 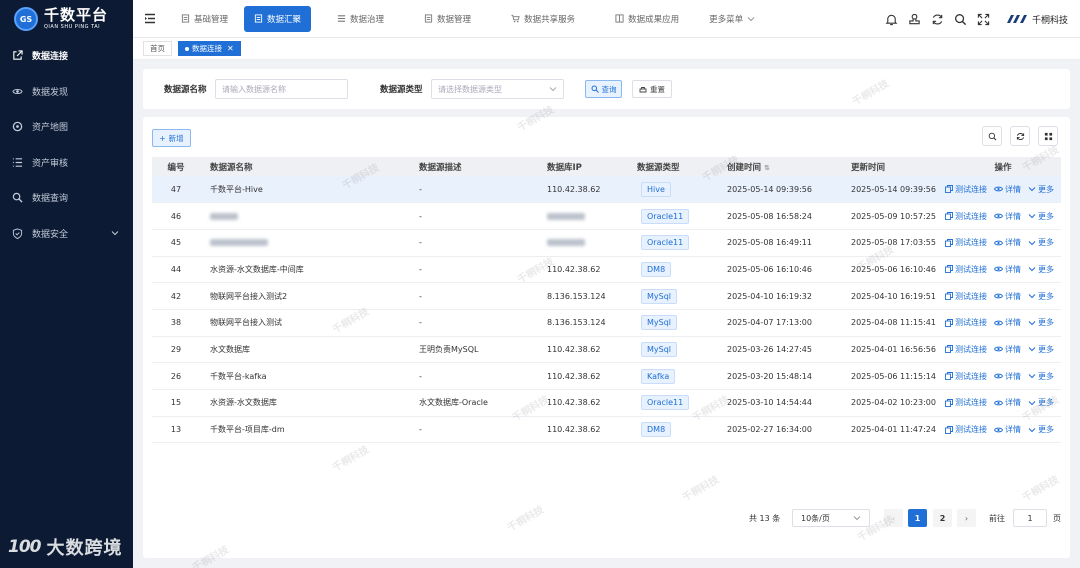 What do you see at coordinates (479, 270) in the screenshot?
I see `cell-desc: -` at bounding box center [479, 270].